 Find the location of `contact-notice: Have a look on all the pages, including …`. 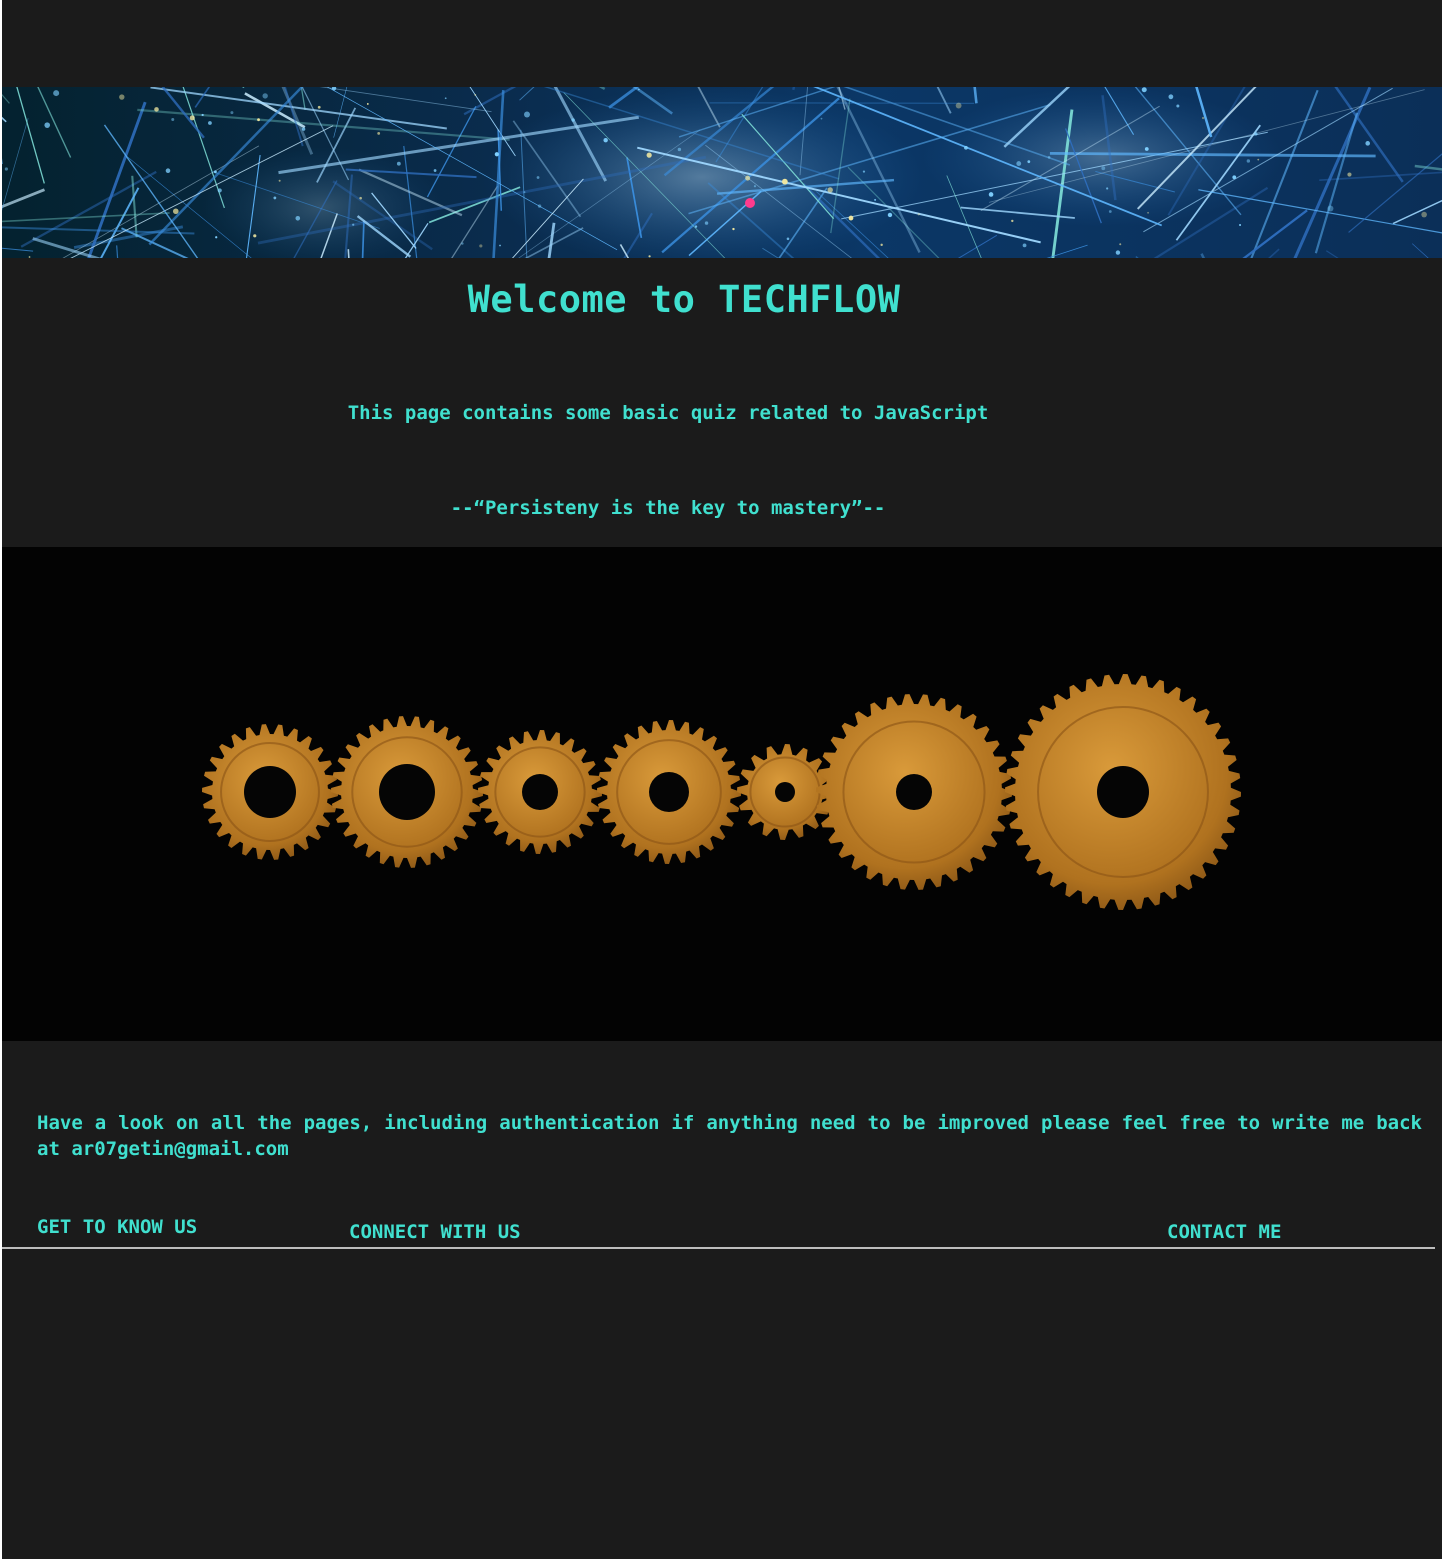

contact-notice: Have a look on all the pages, including … is located at coordinates (729, 1136).